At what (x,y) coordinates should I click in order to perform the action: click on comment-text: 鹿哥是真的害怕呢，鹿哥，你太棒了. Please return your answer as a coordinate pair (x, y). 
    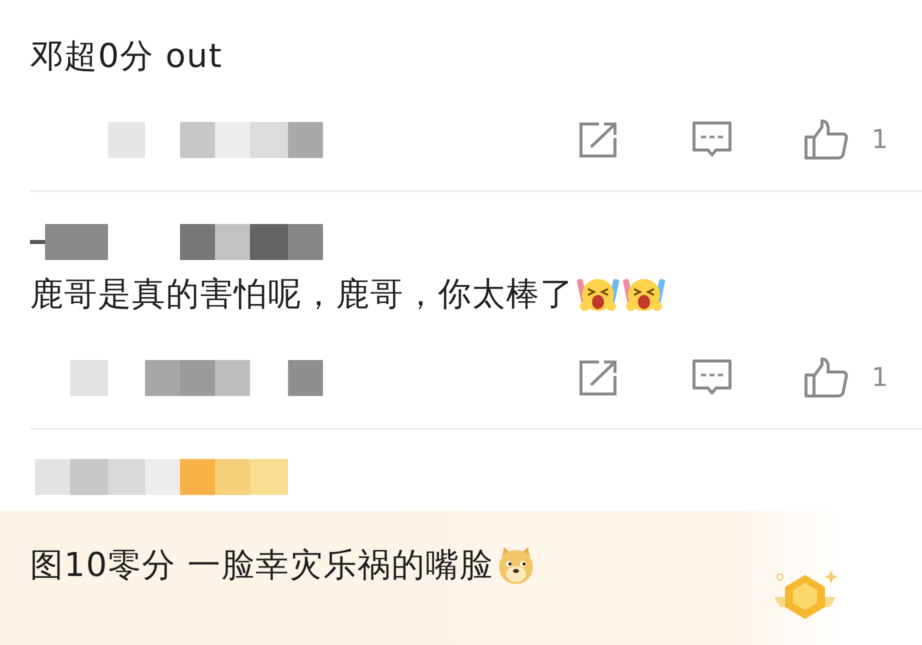
    Looking at the image, I should click on (302, 294).